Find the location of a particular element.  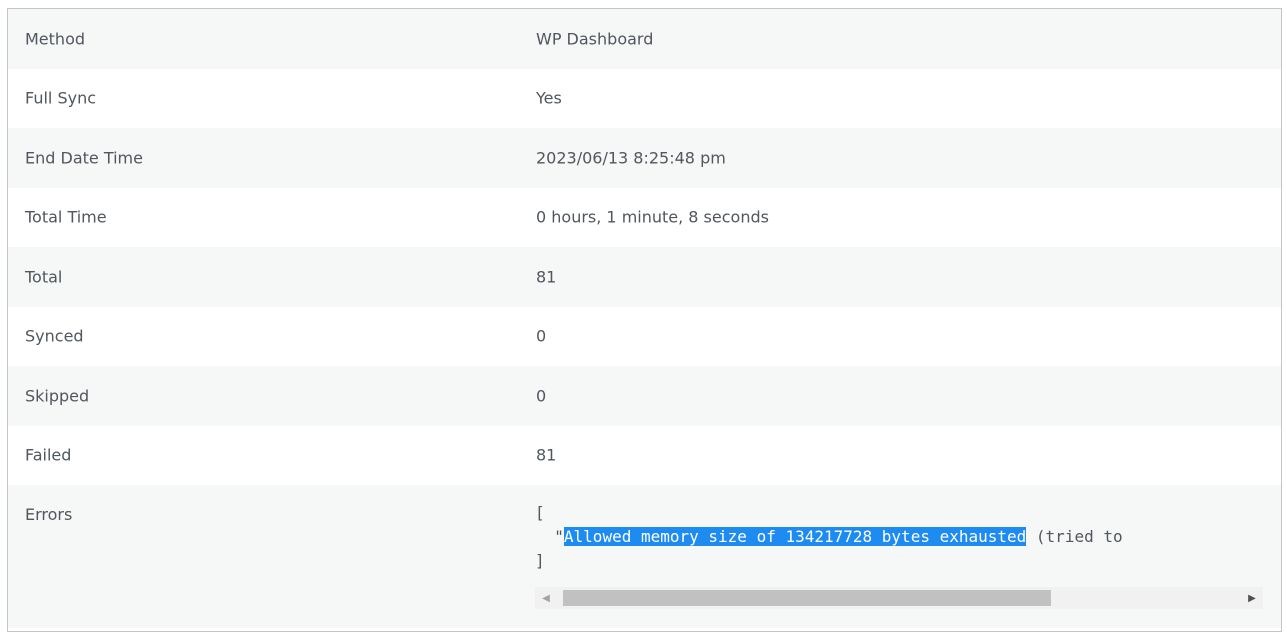

row-label: Total Time is located at coordinates (66, 217).